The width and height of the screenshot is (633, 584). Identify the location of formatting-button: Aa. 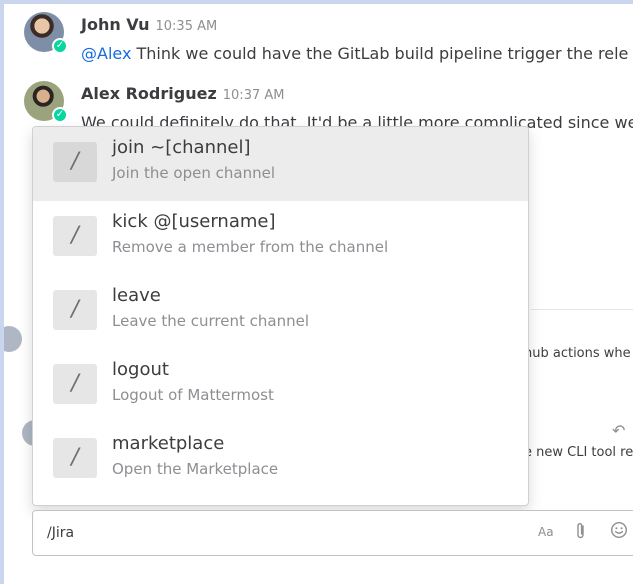
(546, 532).